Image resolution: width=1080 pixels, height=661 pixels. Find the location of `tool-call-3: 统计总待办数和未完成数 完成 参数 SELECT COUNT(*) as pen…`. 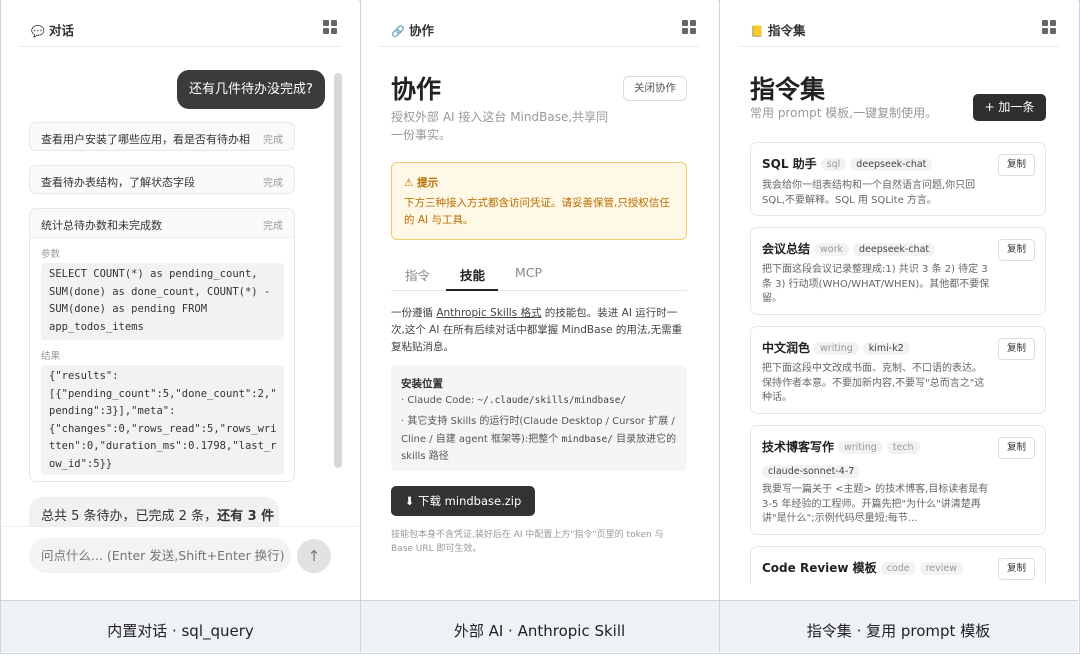

tool-call-3: 统计总待办数和未完成数 完成 参数 SELECT COUNT(*) as pen… is located at coordinates (162, 345).